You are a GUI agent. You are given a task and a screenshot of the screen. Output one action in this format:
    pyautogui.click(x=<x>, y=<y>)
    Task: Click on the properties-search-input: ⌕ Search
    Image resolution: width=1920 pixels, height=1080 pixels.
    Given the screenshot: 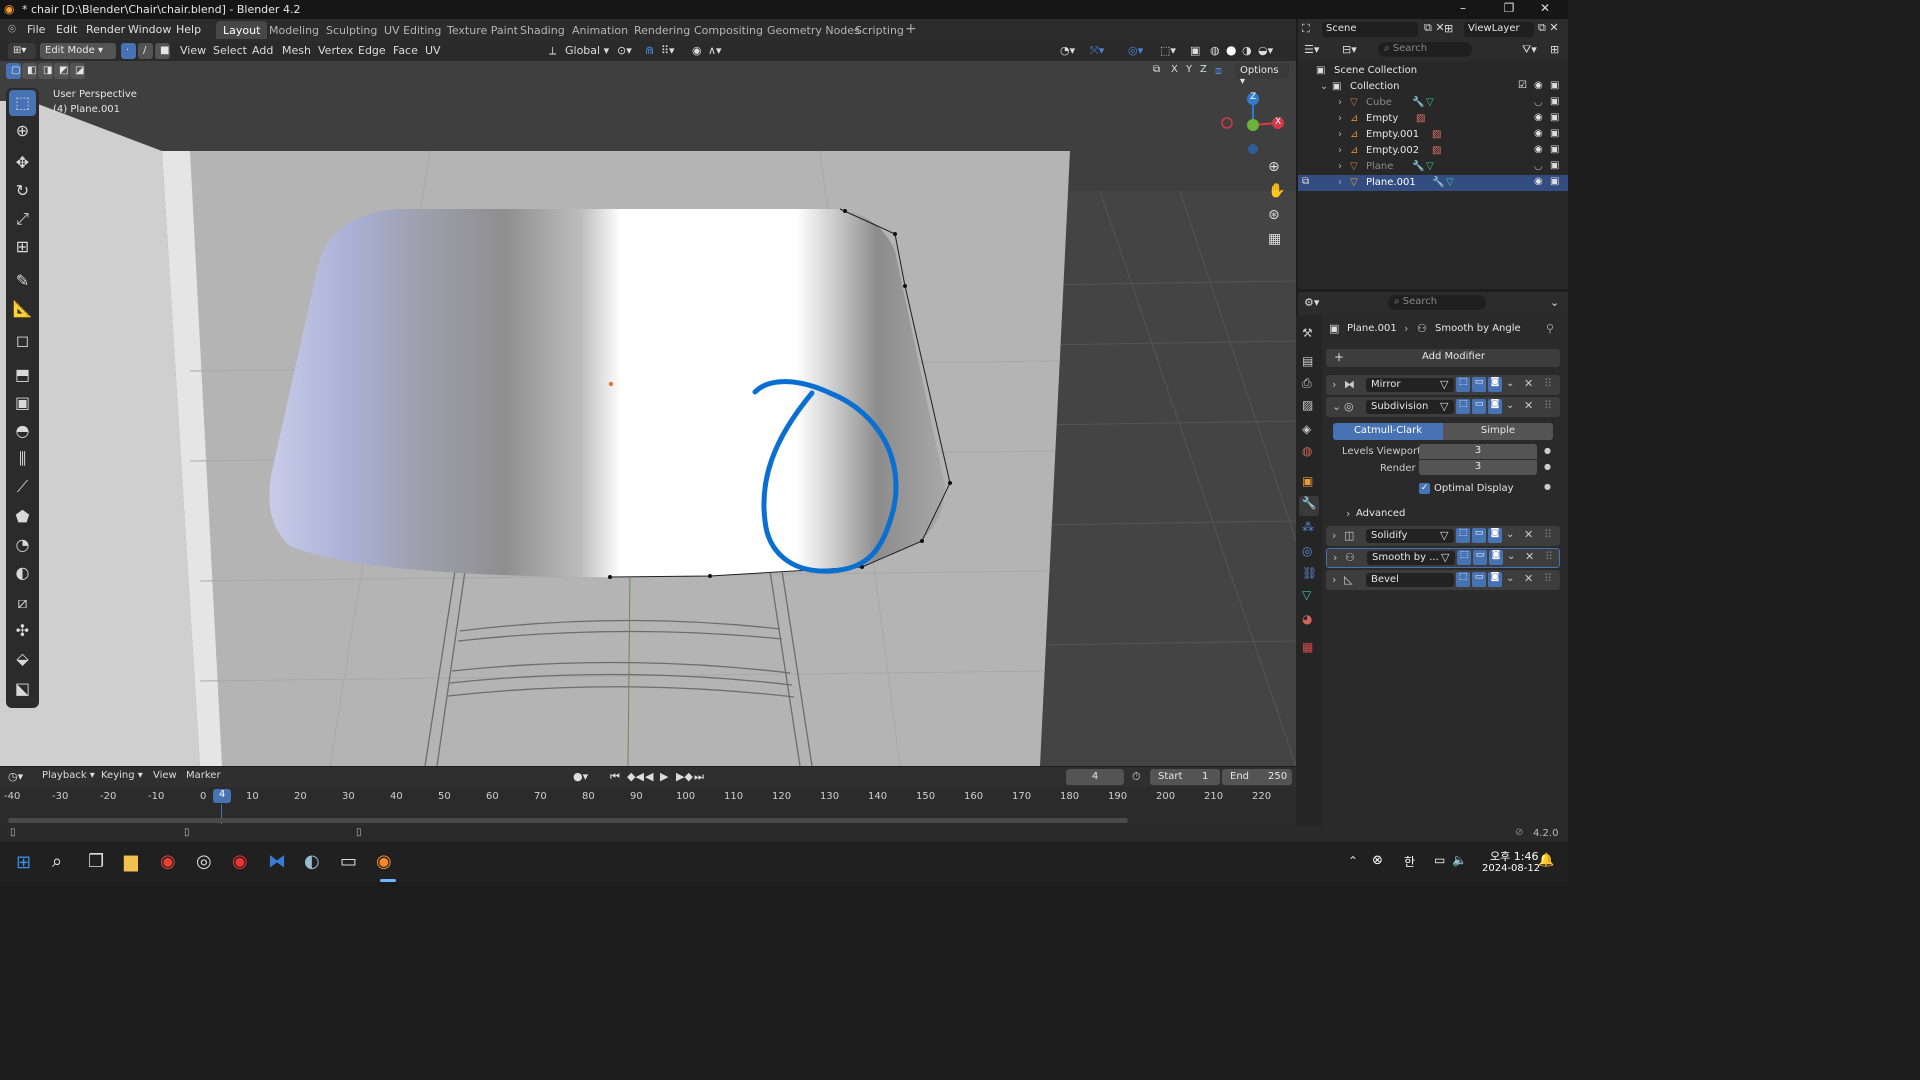 What is the action you would take?
    pyautogui.click(x=1437, y=302)
    